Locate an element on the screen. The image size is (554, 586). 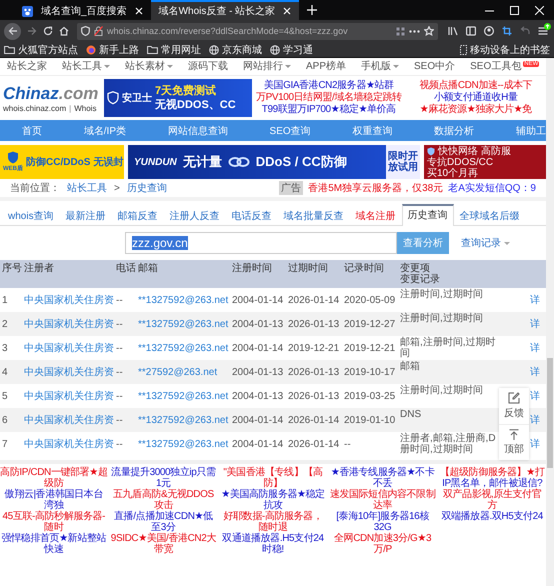
nav-link: 网站信息查询 is located at coordinates (198, 131).